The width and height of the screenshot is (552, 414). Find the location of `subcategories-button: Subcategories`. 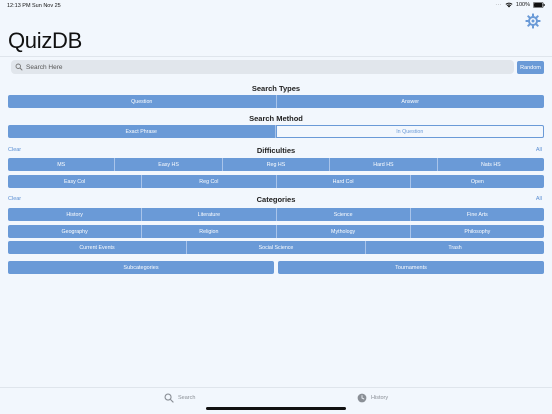

subcategories-button: Subcategories is located at coordinates (141, 267).